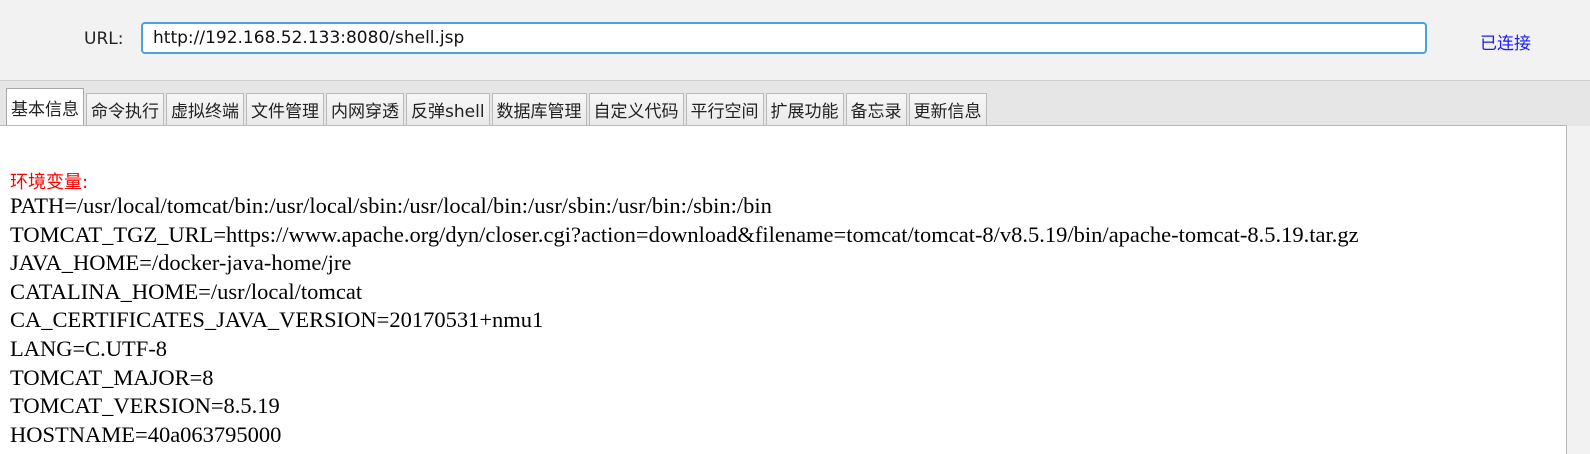  I want to click on tab-custom-code: 自定义代码, so click(636, 109).